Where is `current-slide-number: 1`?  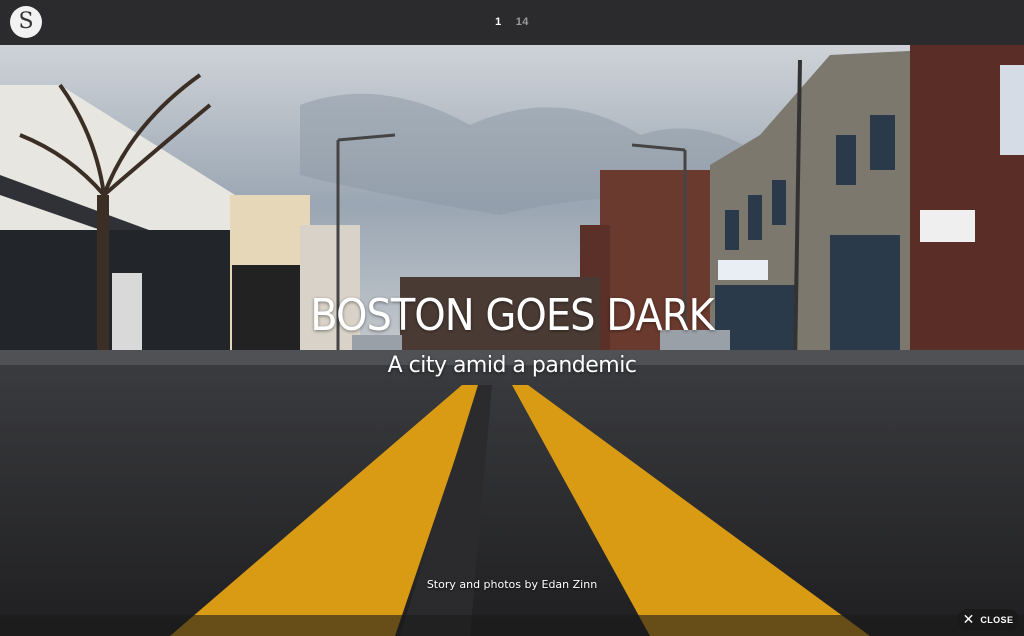 current-slide-number: 1 is located at coordinates (498, 22).